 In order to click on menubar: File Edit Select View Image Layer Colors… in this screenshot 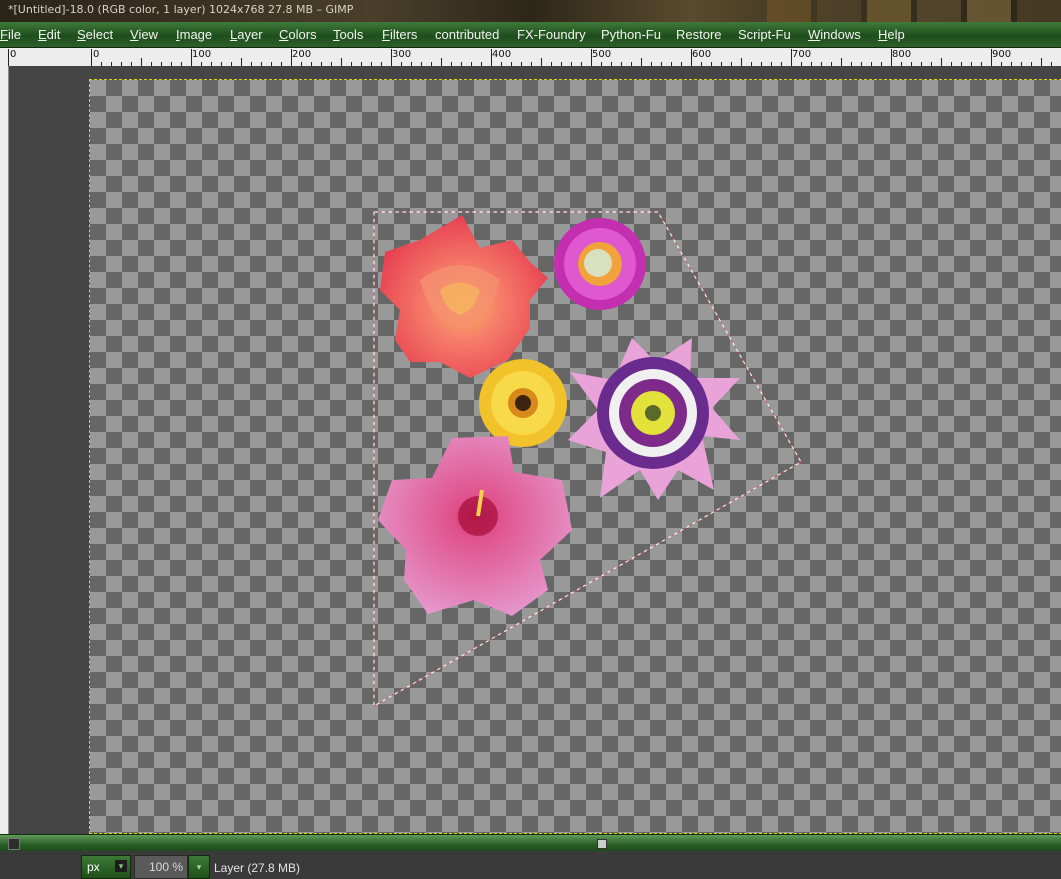, I will do `click(530, 35)`.